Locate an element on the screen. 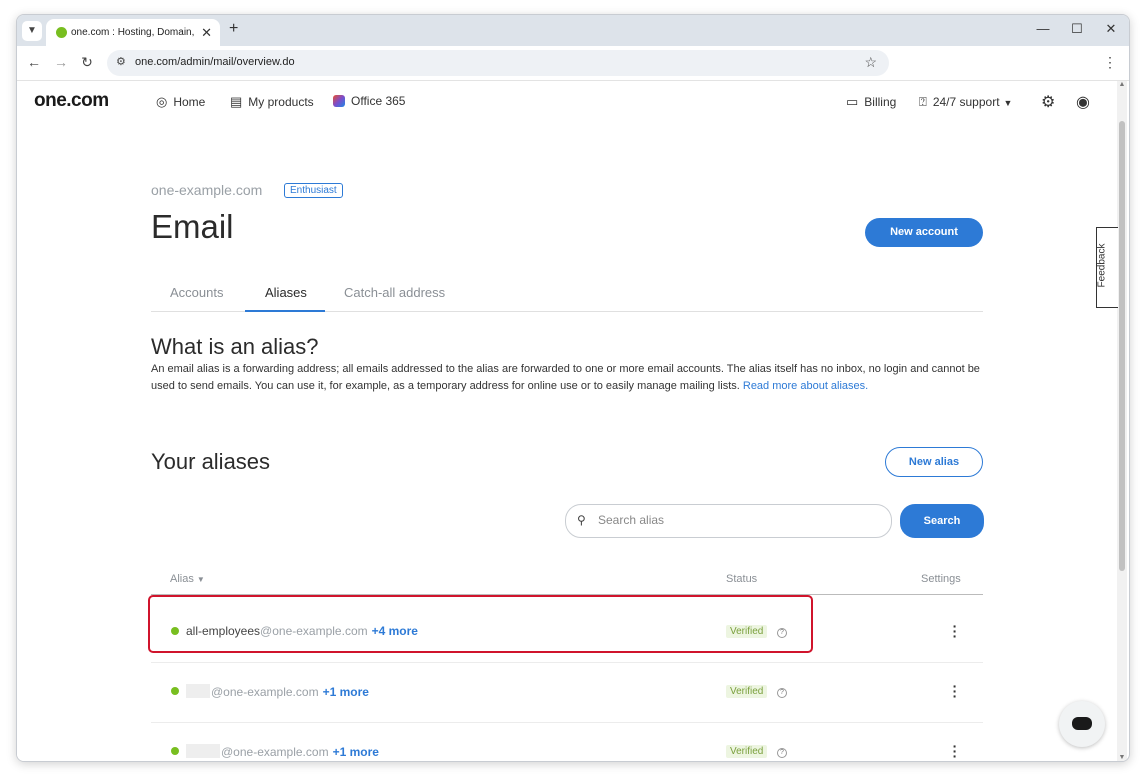 The height and width of the screenshot is (775, 1144). status-column-header: Status is located at coordinates (742, 579).